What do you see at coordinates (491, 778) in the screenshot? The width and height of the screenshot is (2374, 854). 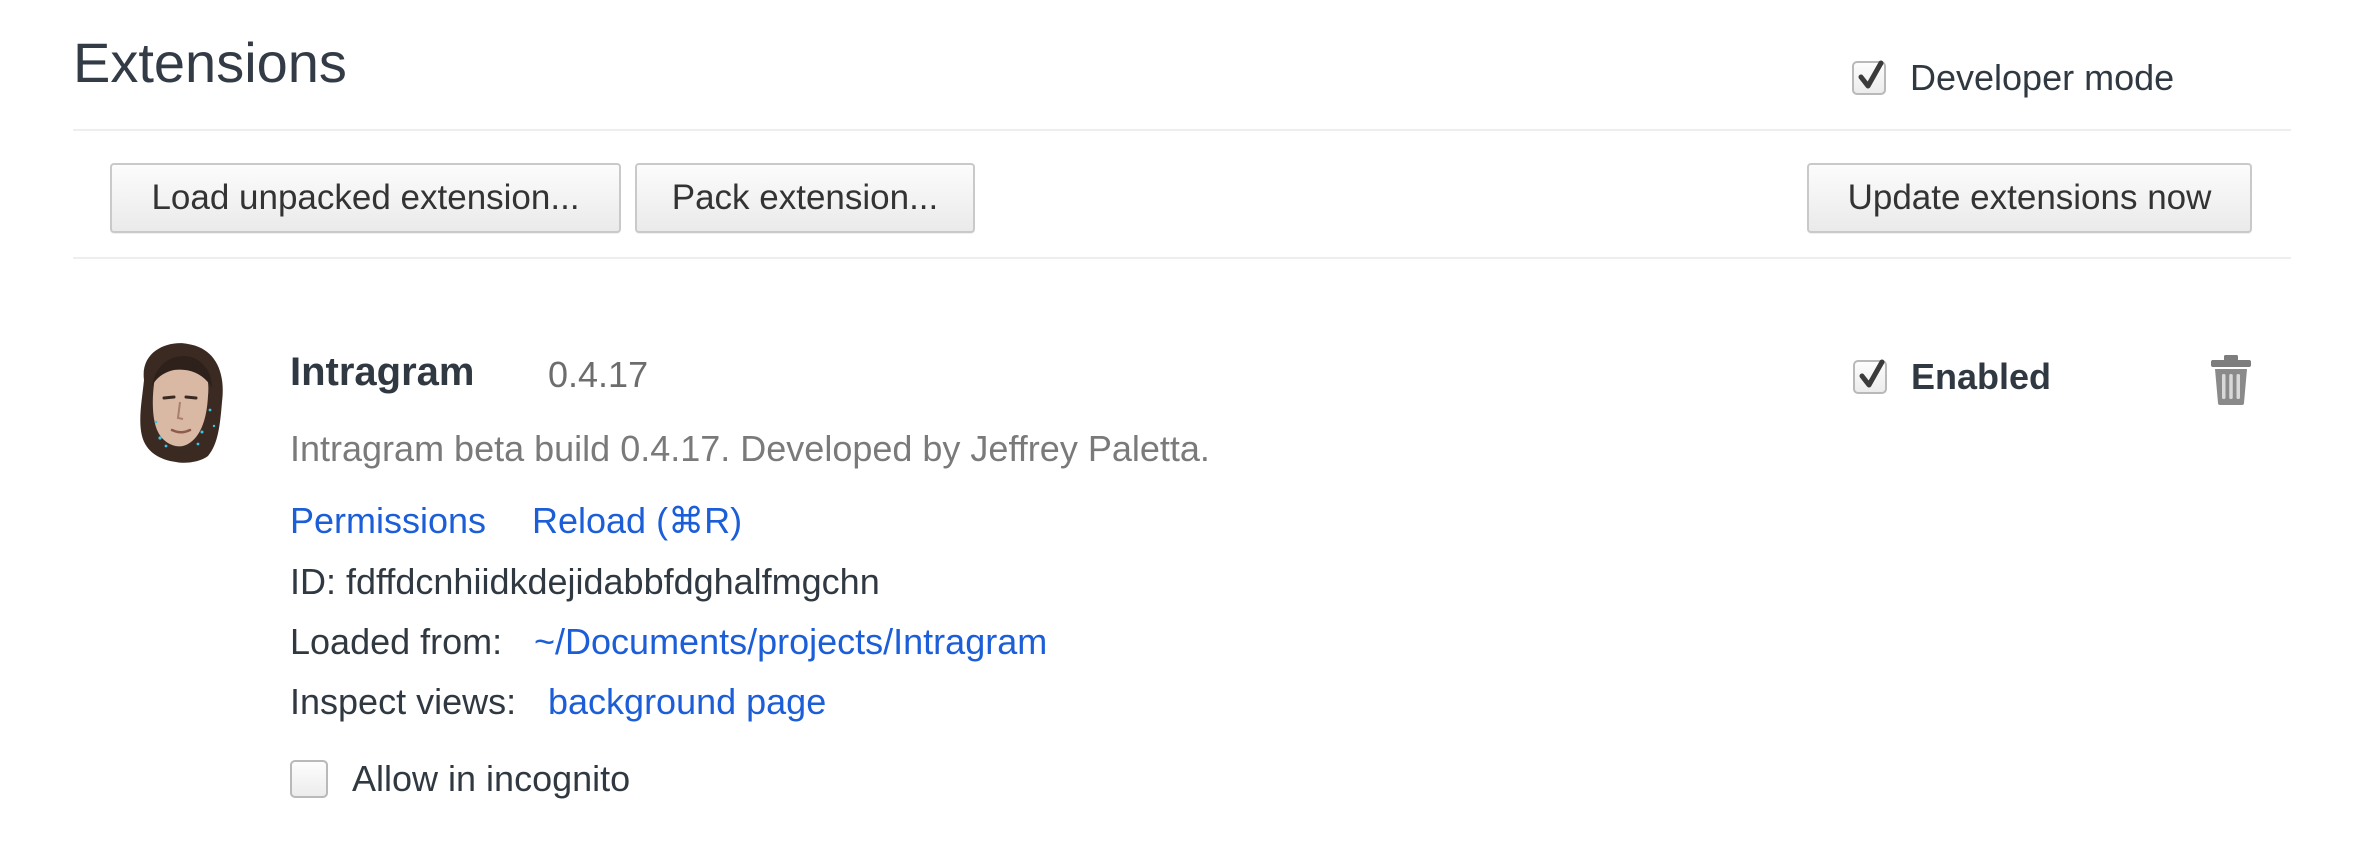 I see `allow-incognito-label: Allow in incognito` at bounding box center [491, 778].